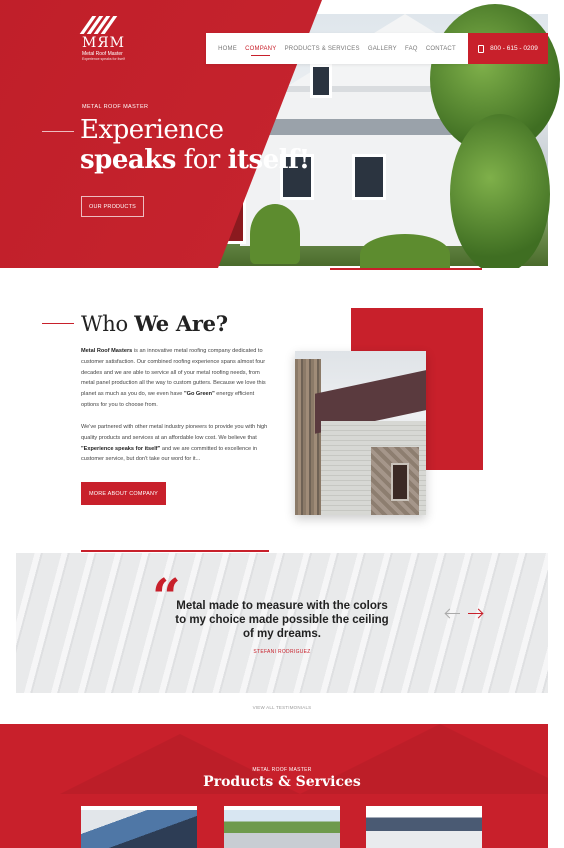  Describe the element at coordinates (103, 43) in the screenshot. I see `logo-mark: MЯM` at that location.